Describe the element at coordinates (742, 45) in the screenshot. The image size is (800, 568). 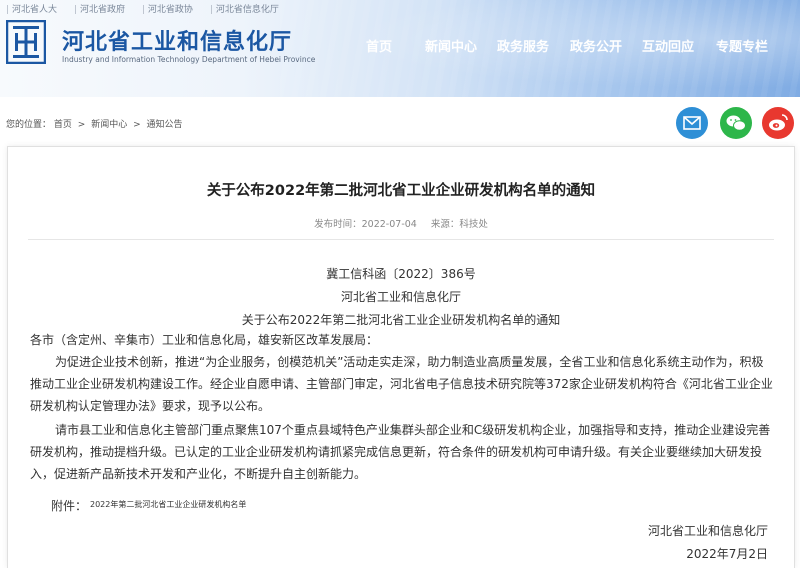
I see `nav-special-topics: 专题专栏` at that location.